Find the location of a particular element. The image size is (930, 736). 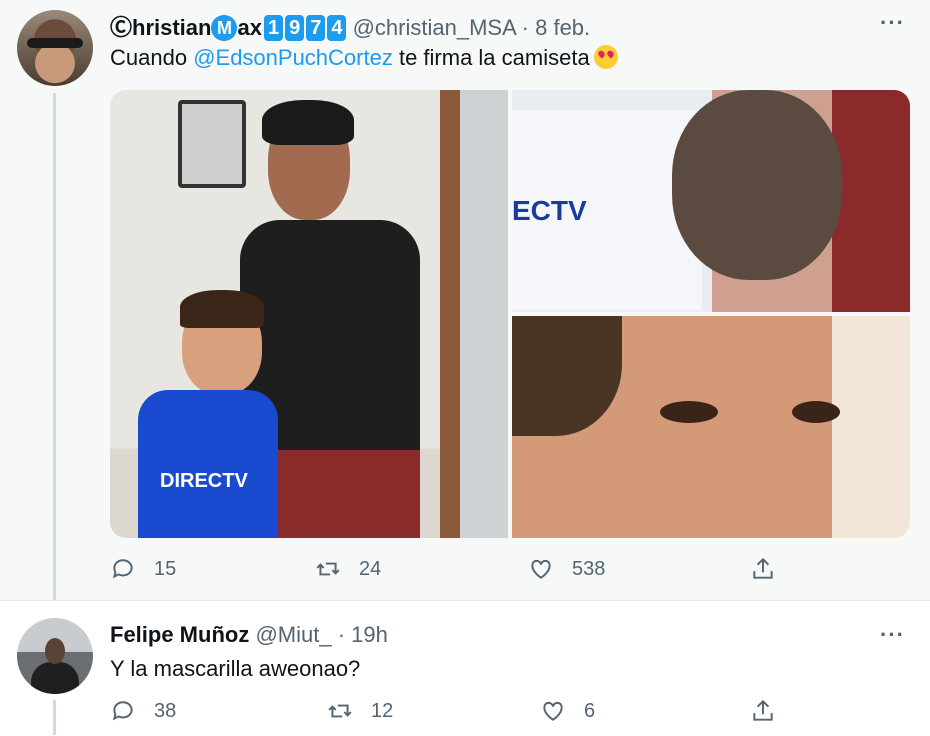

display-name: Ⓒhristian Max 1 9 7 4 is located at coordinates (231, 28).